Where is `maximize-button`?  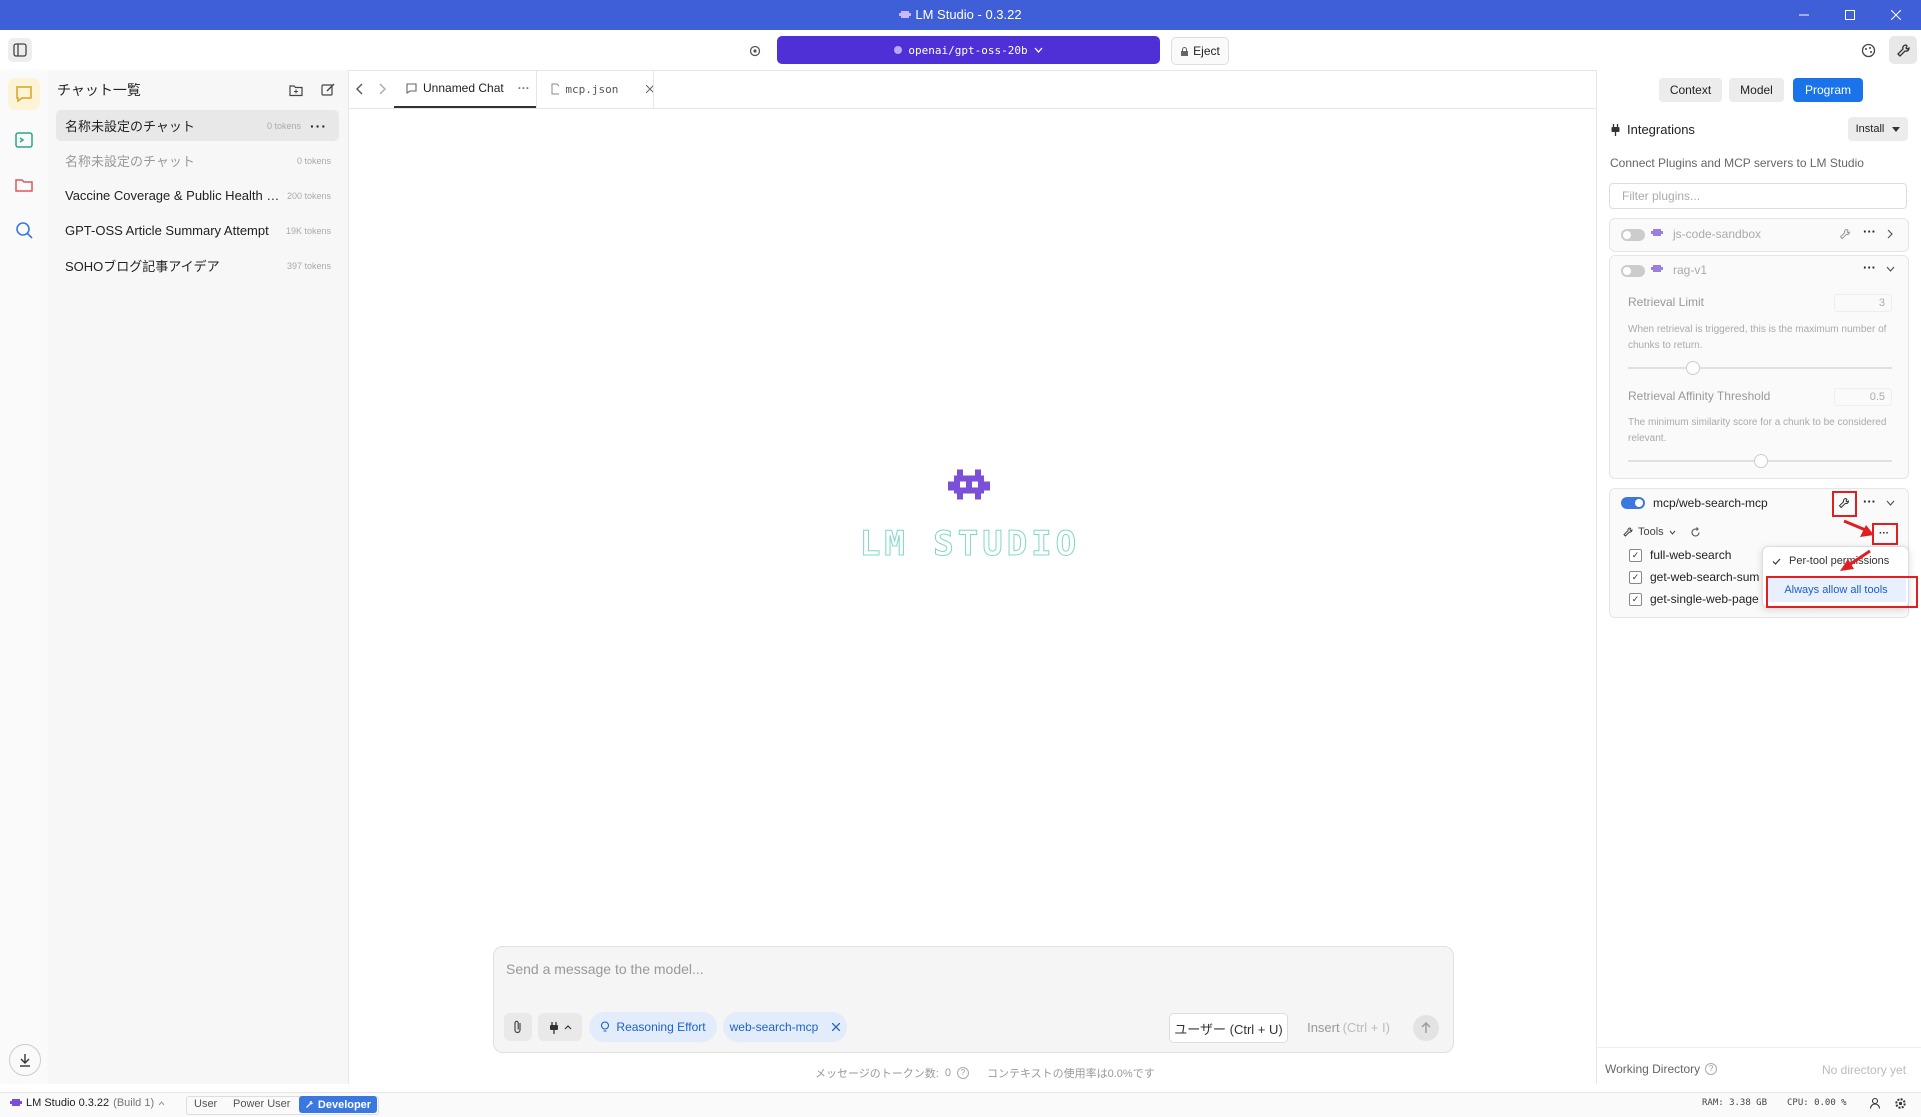 maximize-button is located at coordinates (1850, 15).